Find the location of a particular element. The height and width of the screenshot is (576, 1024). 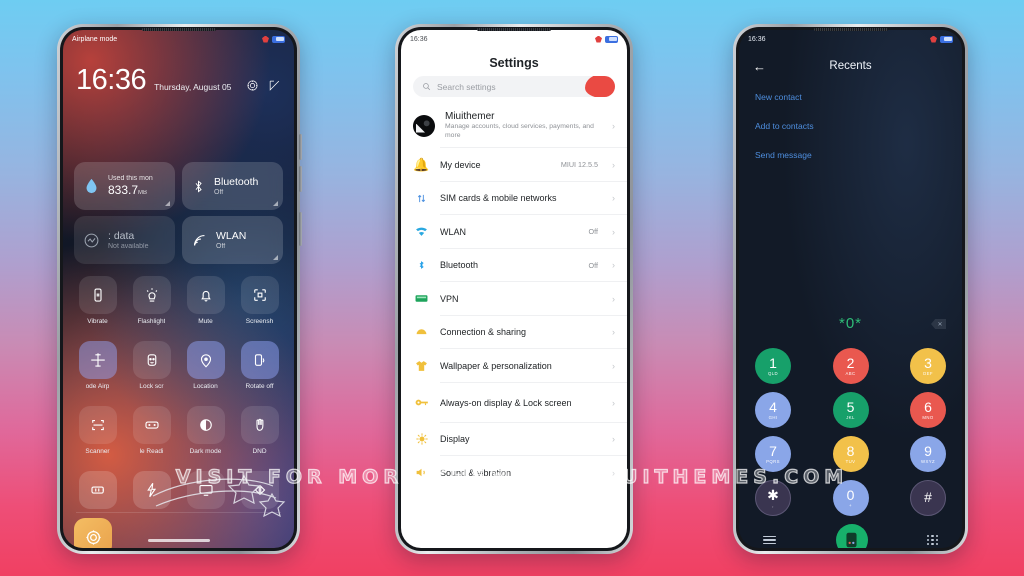

quick-tile-airplane: ode Airp is located at coordinates (97, 365).